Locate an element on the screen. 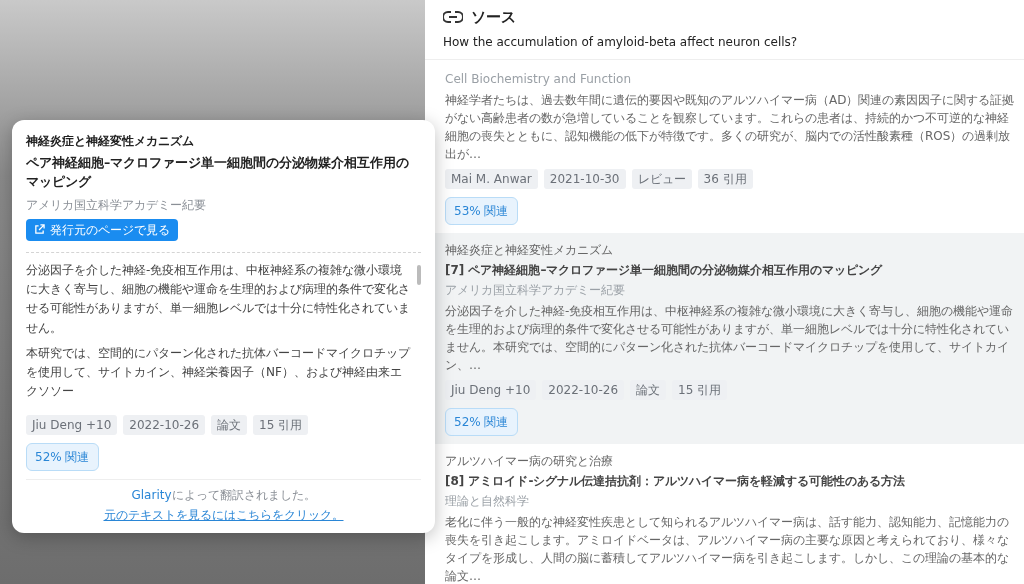 This screenshot has width=1024, height=584. abstract-paragraph: 分泌因子を介した神経-免疫相互作用は、中枢神経系の複雑な微小環境に大きく寄与し、細胞の機能や運命を生理的および病理的条件で変化させる可能性がありますが、単一細胞レベルでは十分に特性化されていません。 is located at coordinates (218, 299).